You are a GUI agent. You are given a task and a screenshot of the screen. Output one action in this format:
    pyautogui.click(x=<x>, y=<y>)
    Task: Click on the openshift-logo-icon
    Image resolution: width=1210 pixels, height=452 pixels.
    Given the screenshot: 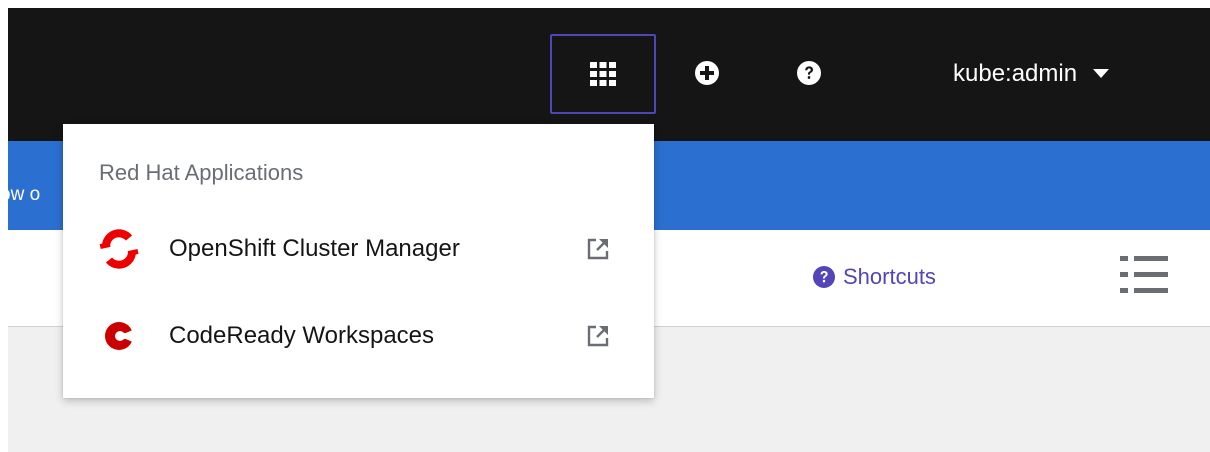 What is the action you would take?
    pyautogui.click(x=119, y=249)
    